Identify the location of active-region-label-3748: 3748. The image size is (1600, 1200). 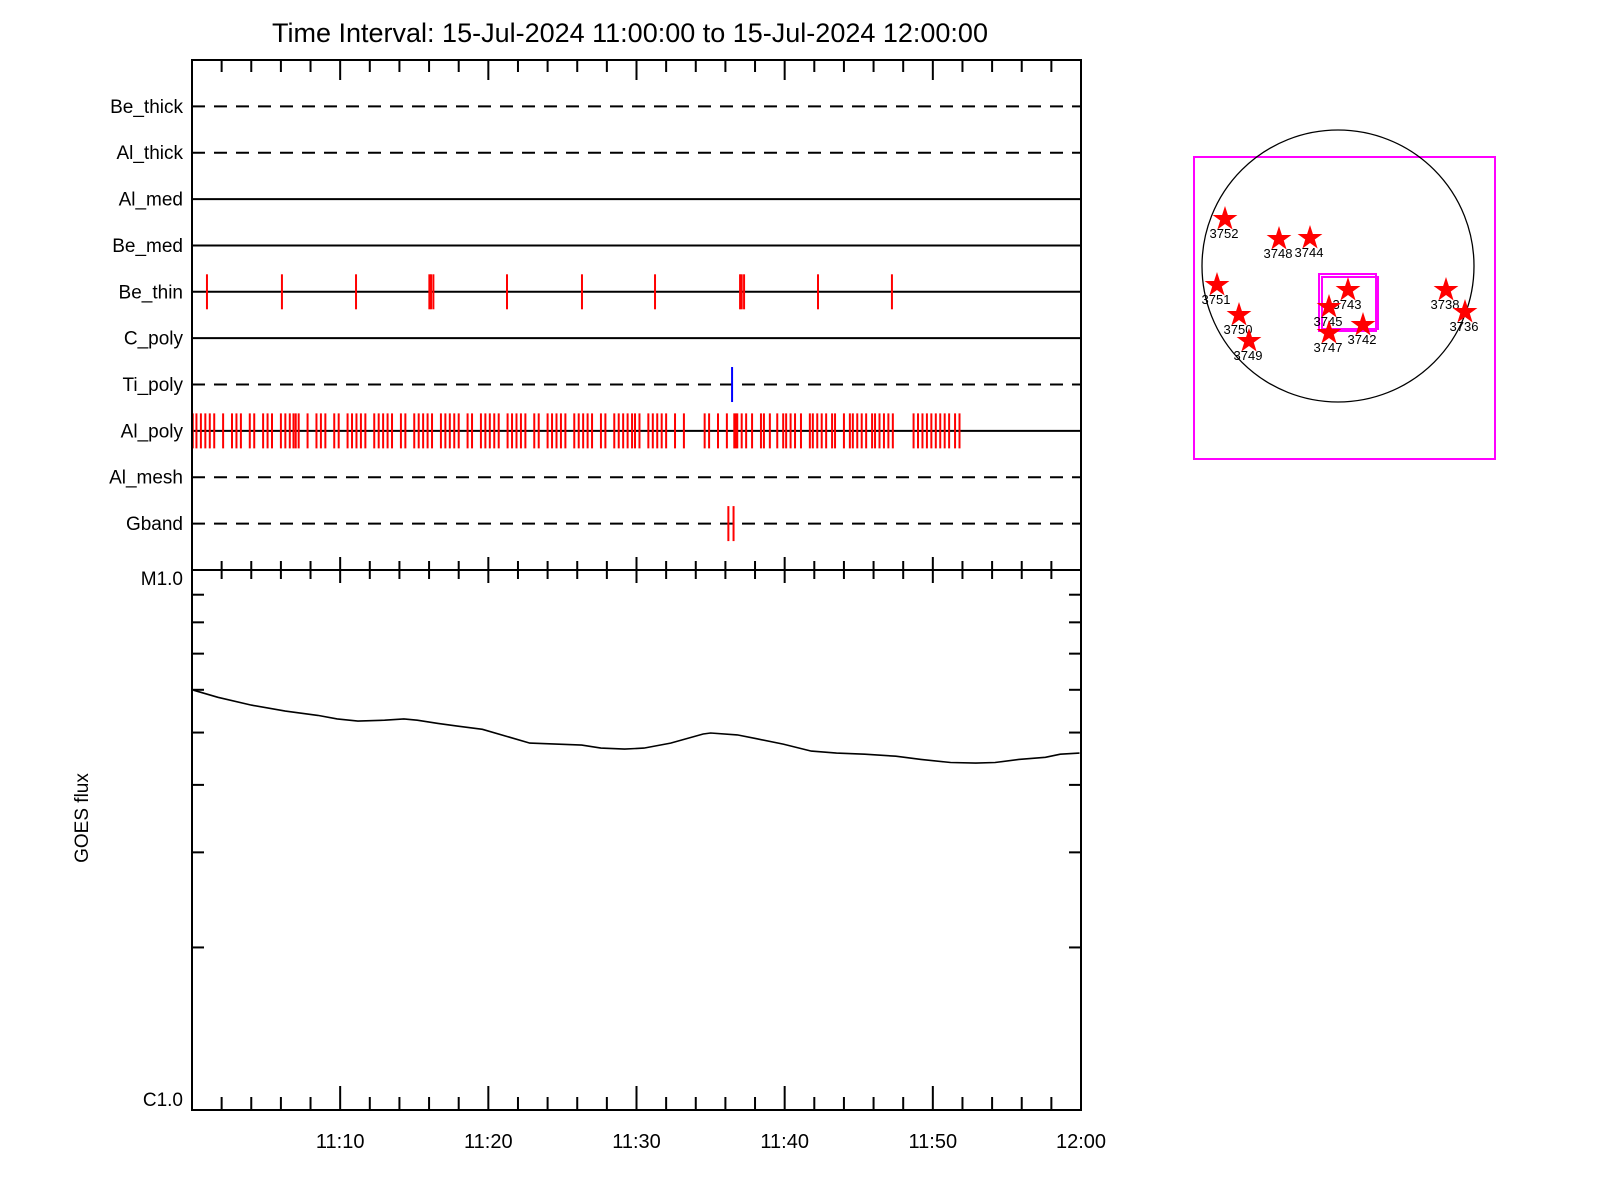
(1278, 253).